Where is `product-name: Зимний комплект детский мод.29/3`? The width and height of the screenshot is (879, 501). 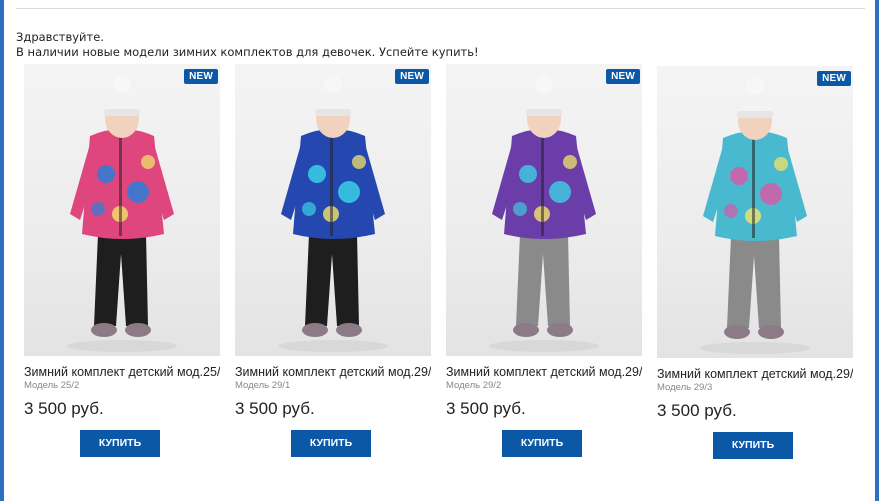 product-name: Зимний комплект детский мод.29/3 is located at coordinates (755, 374).